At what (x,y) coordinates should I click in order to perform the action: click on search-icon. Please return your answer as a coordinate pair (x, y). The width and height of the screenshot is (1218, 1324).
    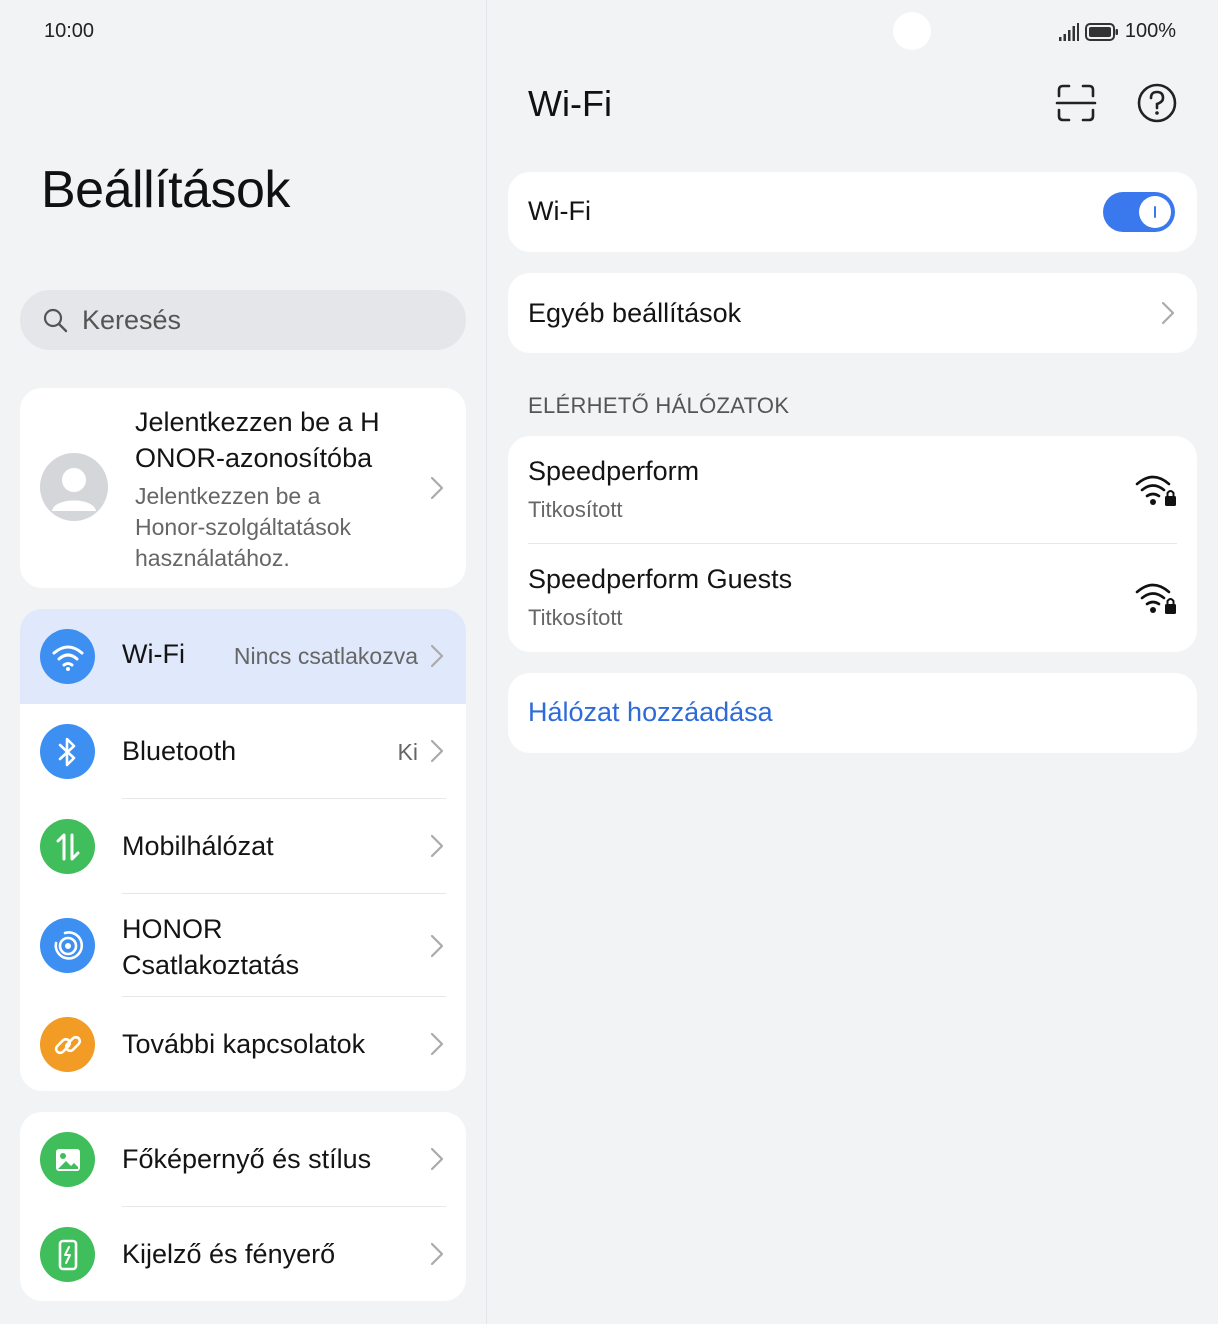
    Looking at the image, I should click on (55, 320).